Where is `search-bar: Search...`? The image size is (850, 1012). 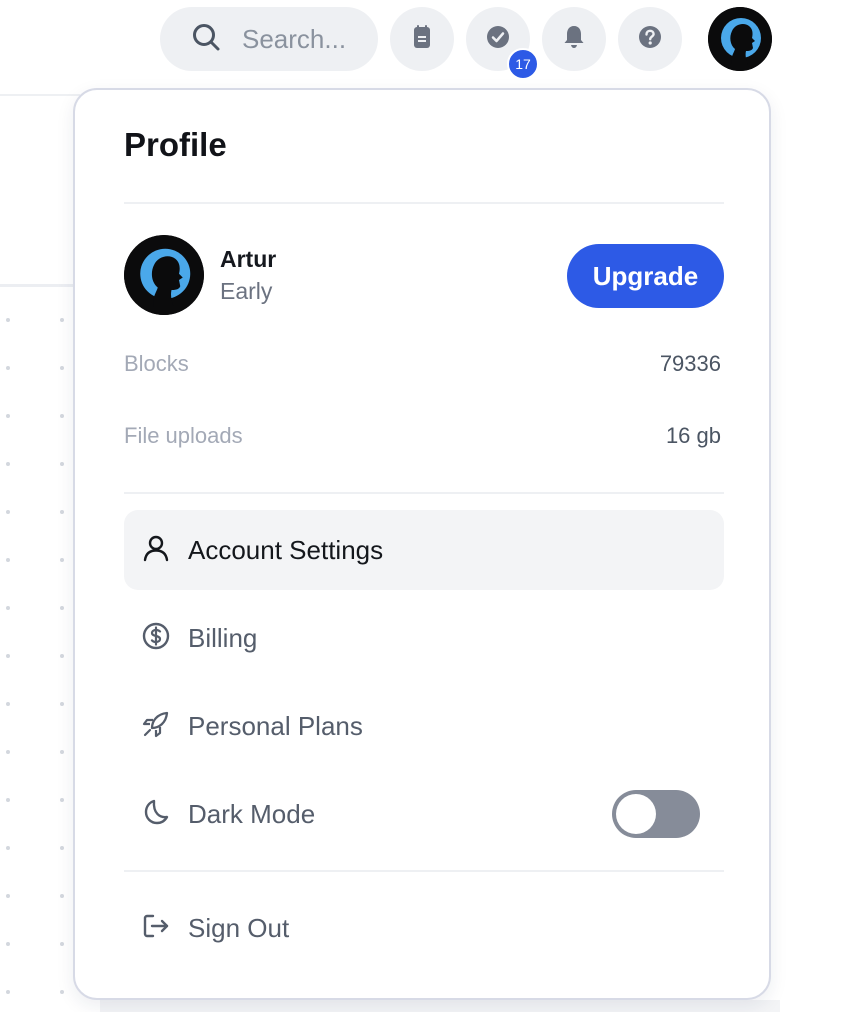
search-bar: Search... is located at coordinates (269, 39).